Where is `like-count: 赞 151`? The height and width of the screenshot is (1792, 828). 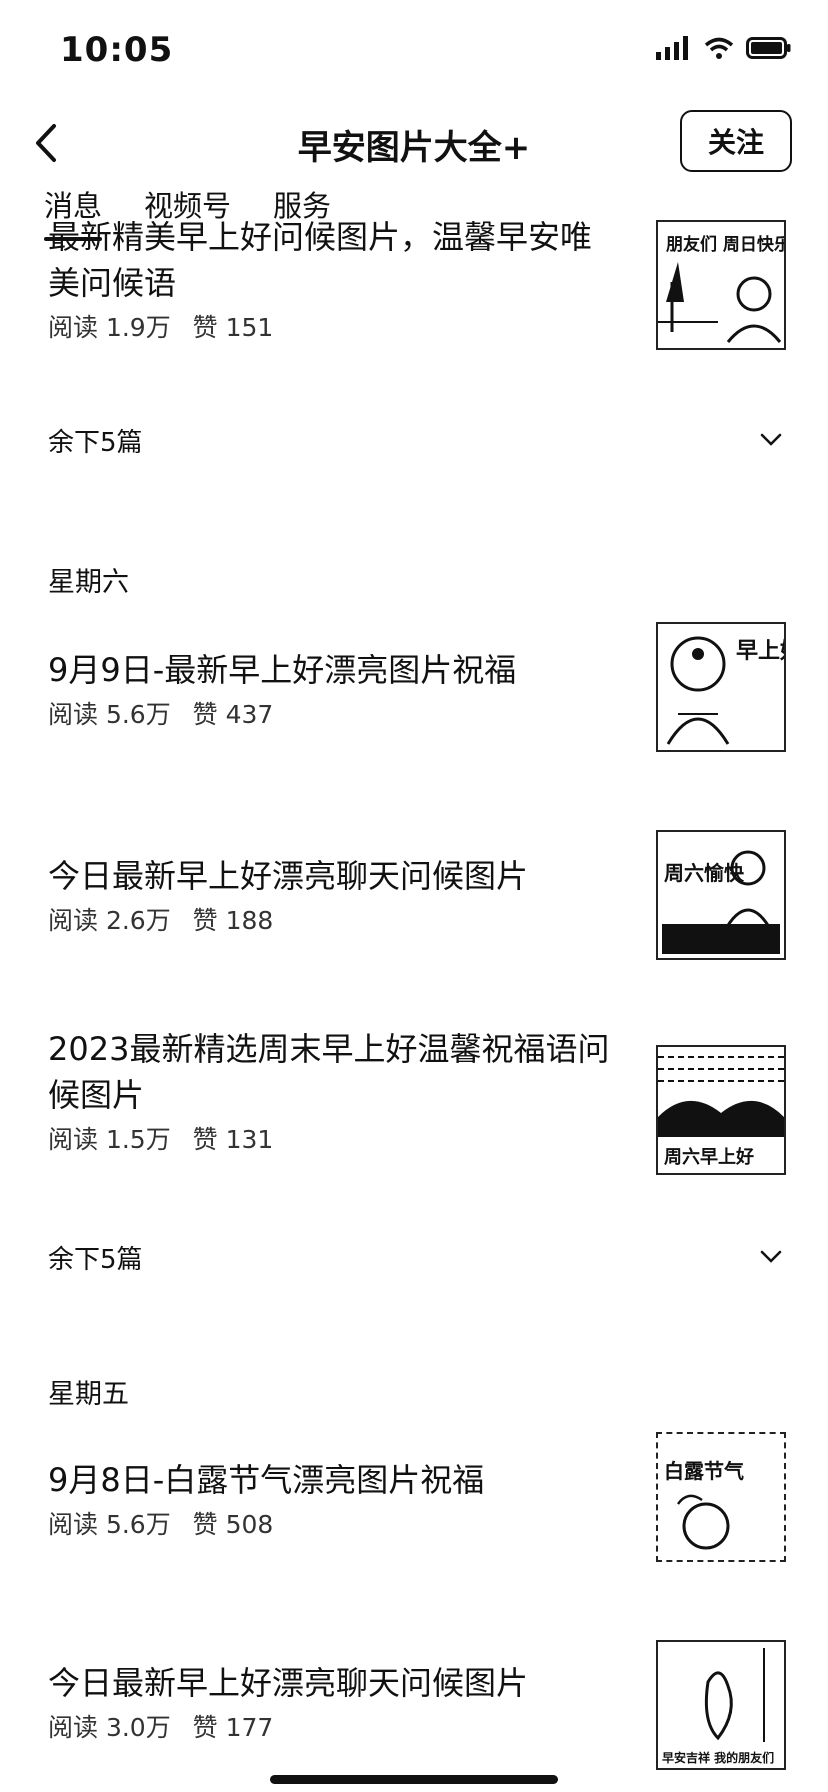
like-count: 赞 151 is located at coordinates (233, 327).